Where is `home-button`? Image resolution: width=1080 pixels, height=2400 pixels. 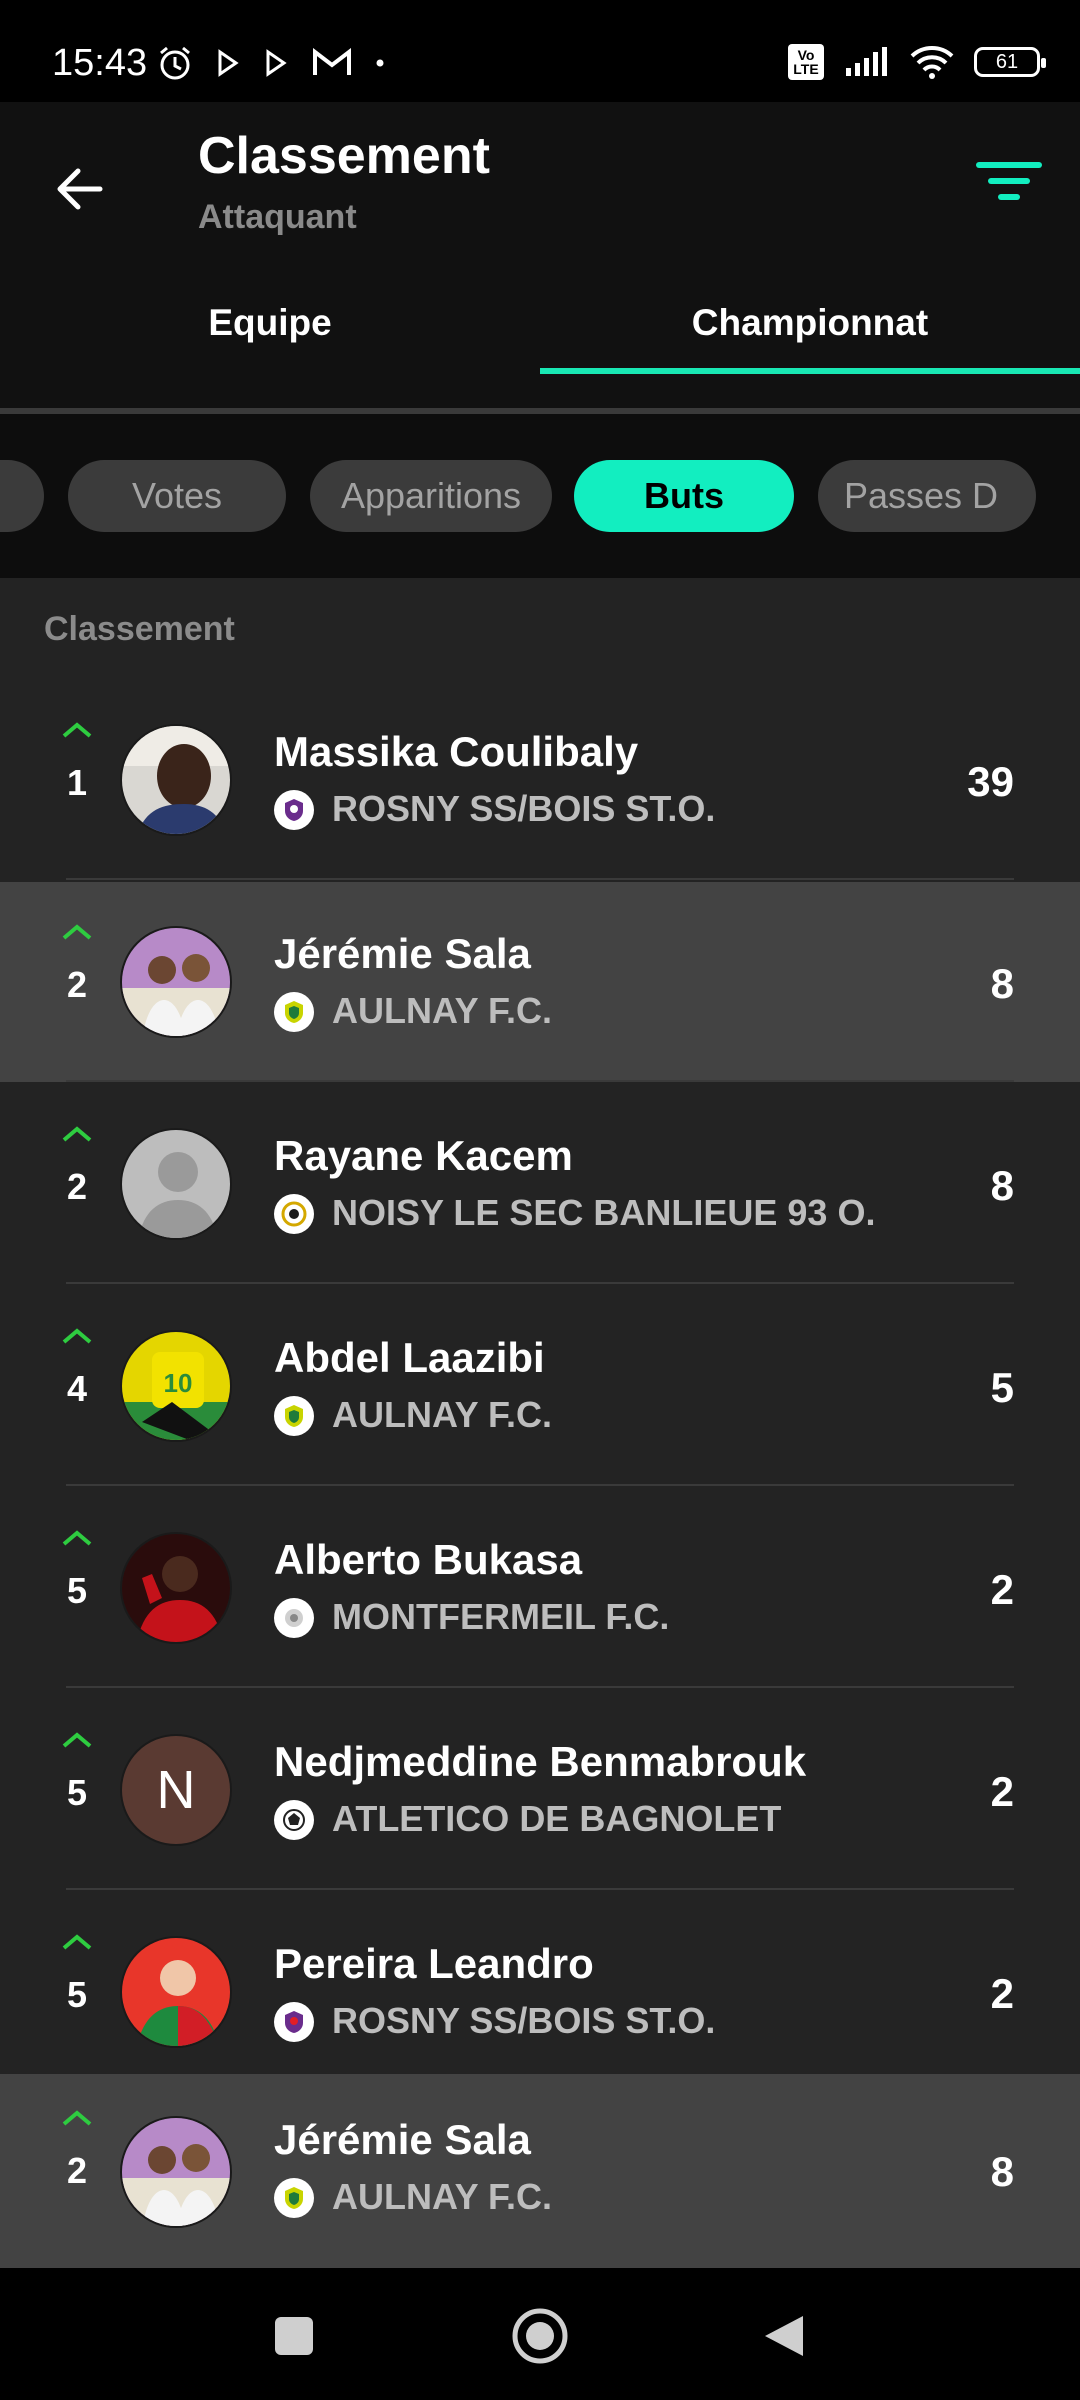
home-button is located at coordinates (540, 2336).